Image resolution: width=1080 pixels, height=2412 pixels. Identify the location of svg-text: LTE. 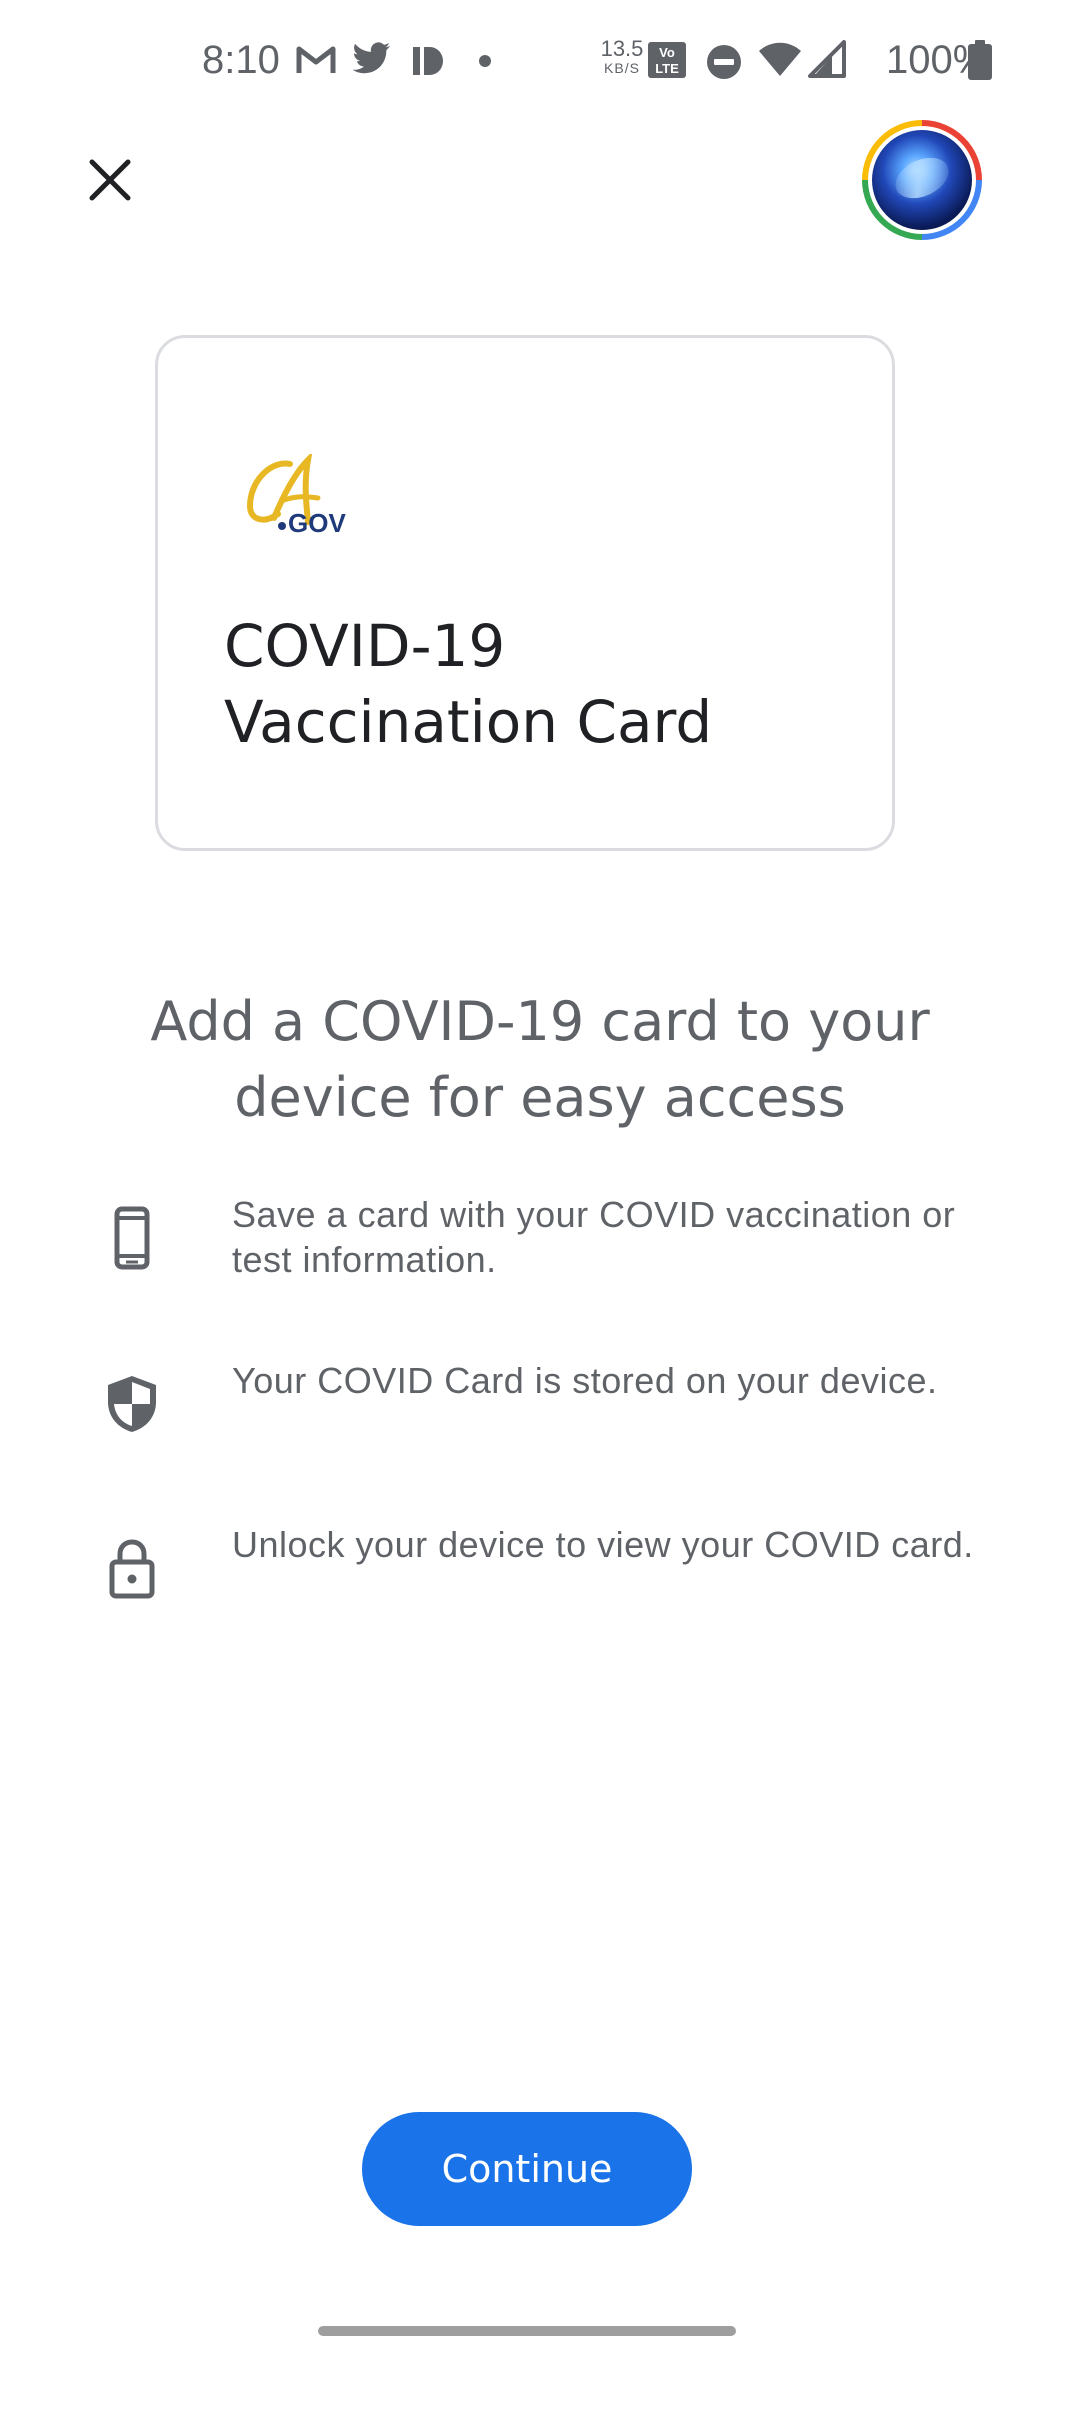
(667, 68).